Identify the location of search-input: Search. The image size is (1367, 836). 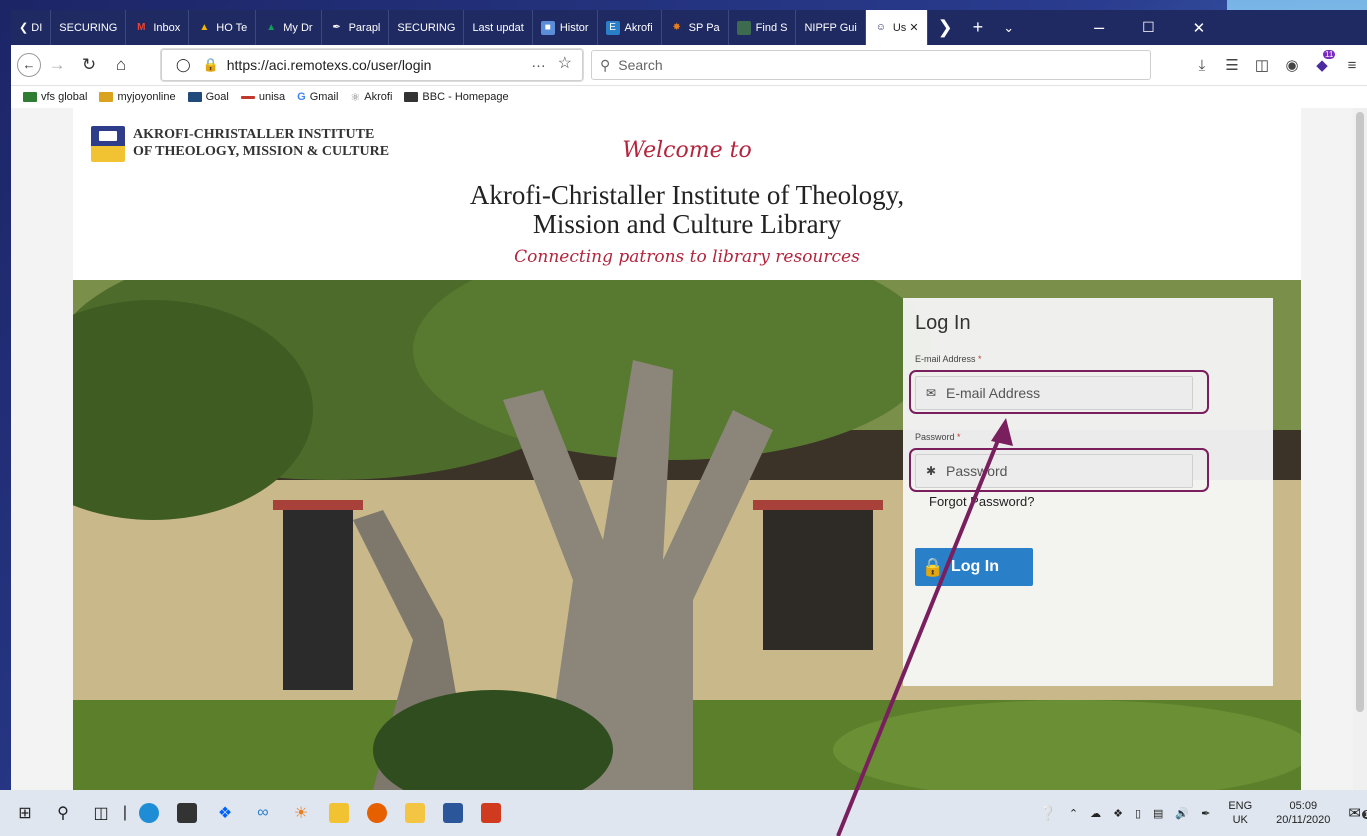
(640, 65).